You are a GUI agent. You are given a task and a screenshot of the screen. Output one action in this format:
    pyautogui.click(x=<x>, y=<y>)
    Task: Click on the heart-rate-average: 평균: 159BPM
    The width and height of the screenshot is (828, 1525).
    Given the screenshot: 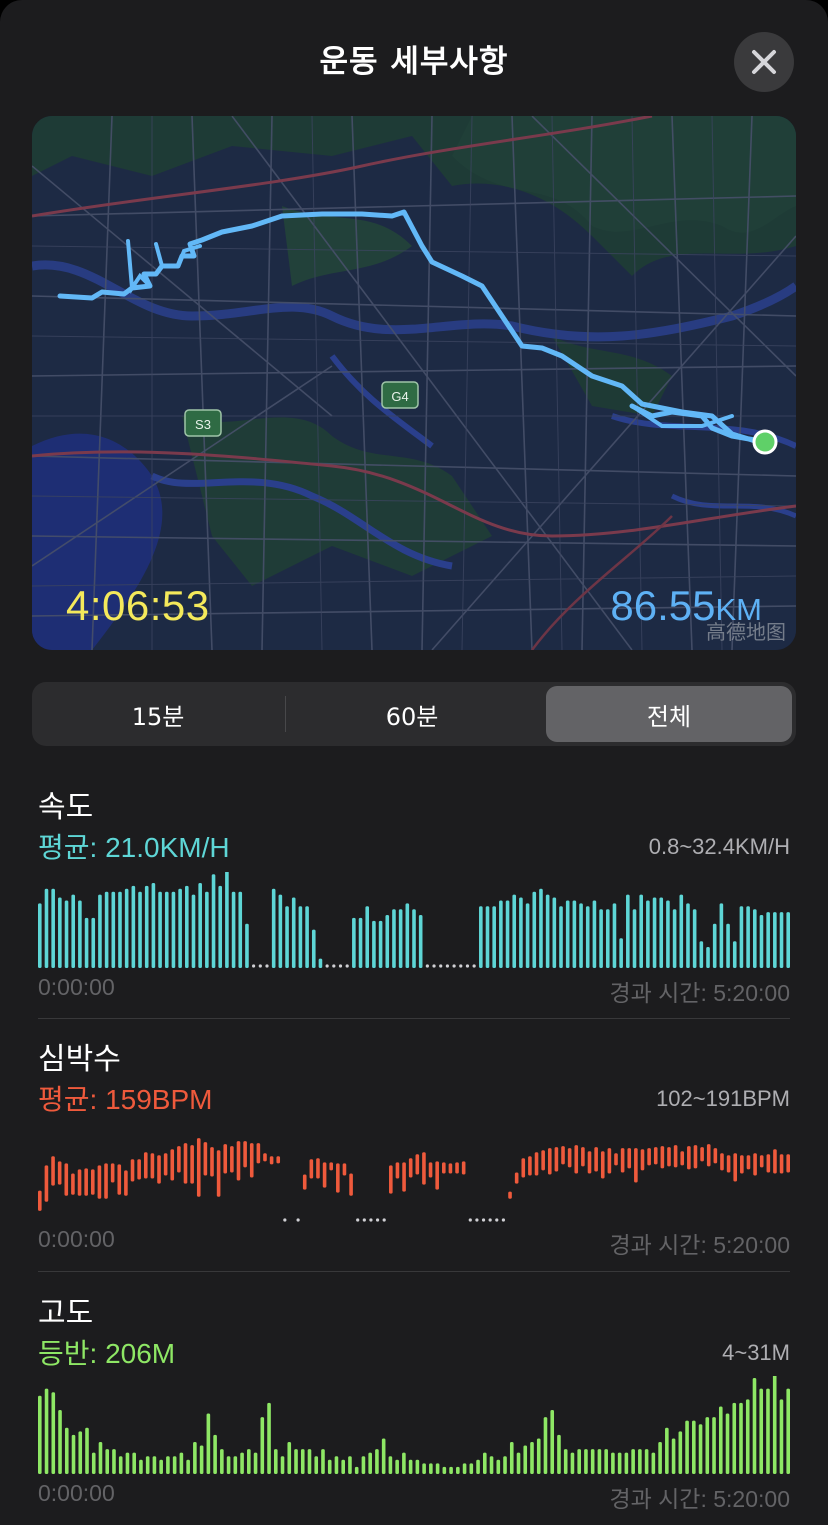 What is the action you would take?
    pyautogui.click(x=125, y=1099)
    